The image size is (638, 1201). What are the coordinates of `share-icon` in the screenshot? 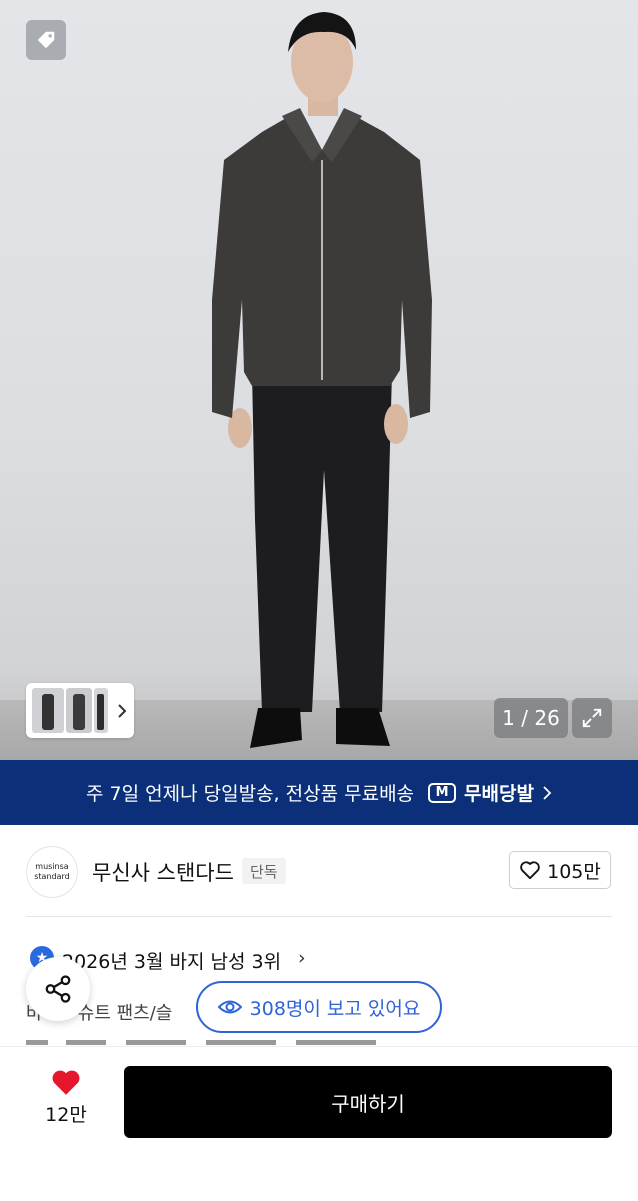 It's located at (58, 989).